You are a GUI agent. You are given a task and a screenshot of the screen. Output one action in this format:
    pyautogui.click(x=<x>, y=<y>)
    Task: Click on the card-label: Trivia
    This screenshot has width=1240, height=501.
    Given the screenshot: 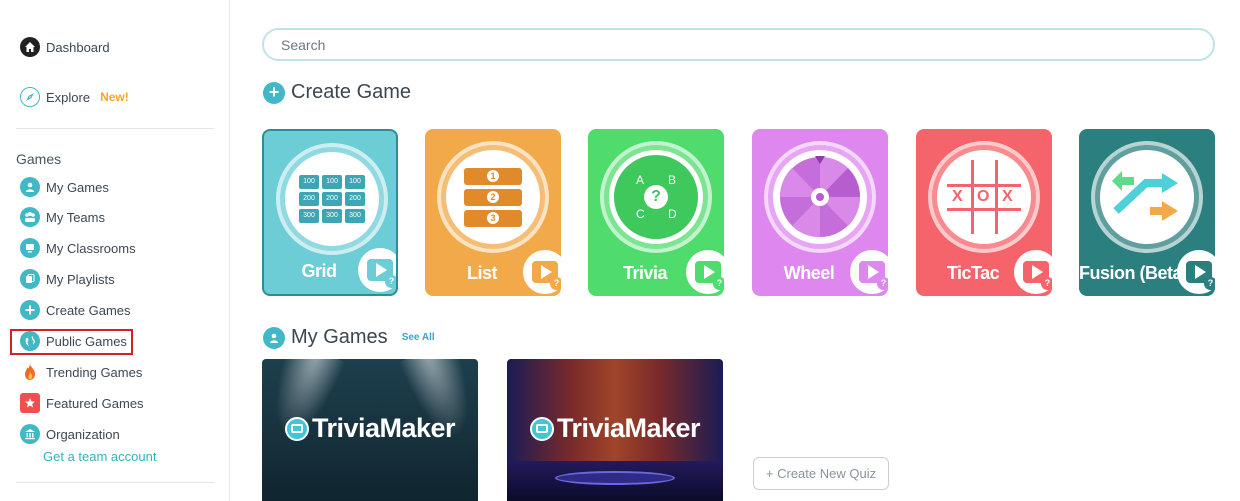 What is the action you would take?
    pyautogui.click(x=645, y=273)
    